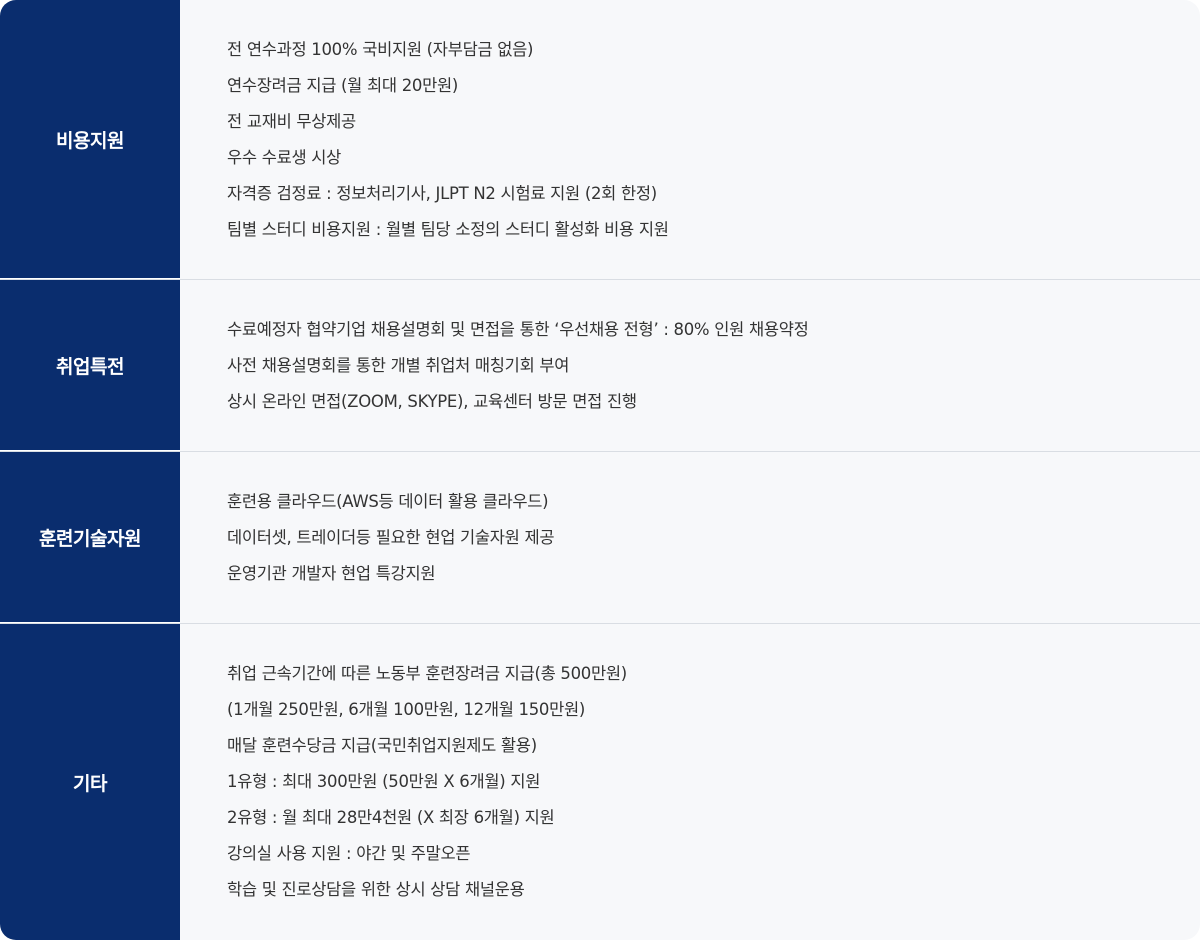  I want to click on list-item: 상시 온라인 면접(ZOOM, SKYPE), 교육센터 방문 면접 진행, so click(432, 401).